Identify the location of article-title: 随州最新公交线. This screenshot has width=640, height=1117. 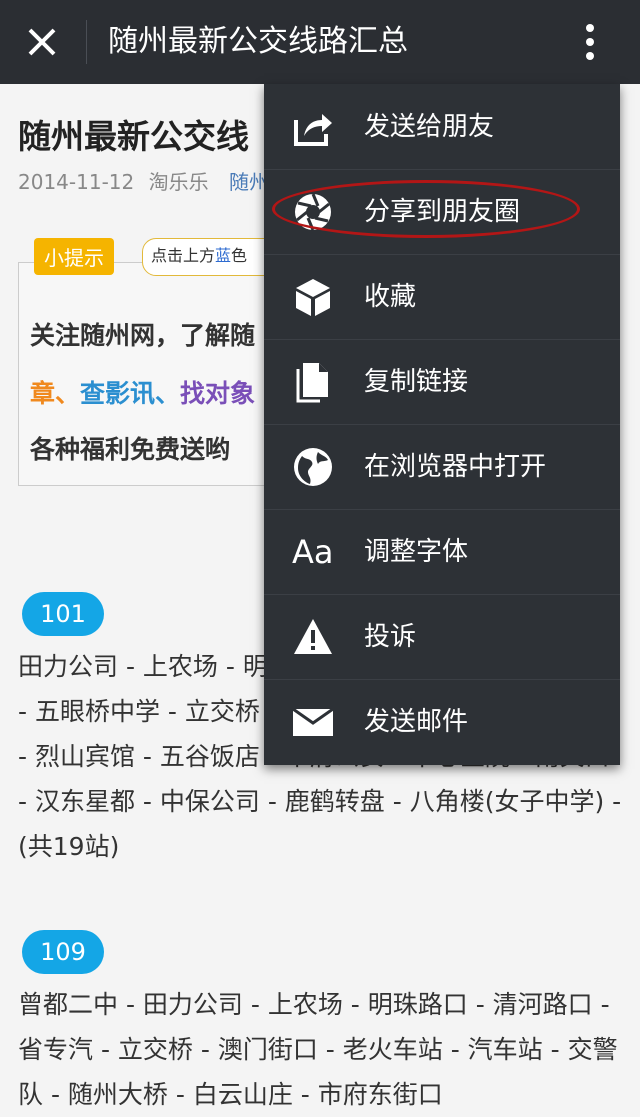
(133, 136).